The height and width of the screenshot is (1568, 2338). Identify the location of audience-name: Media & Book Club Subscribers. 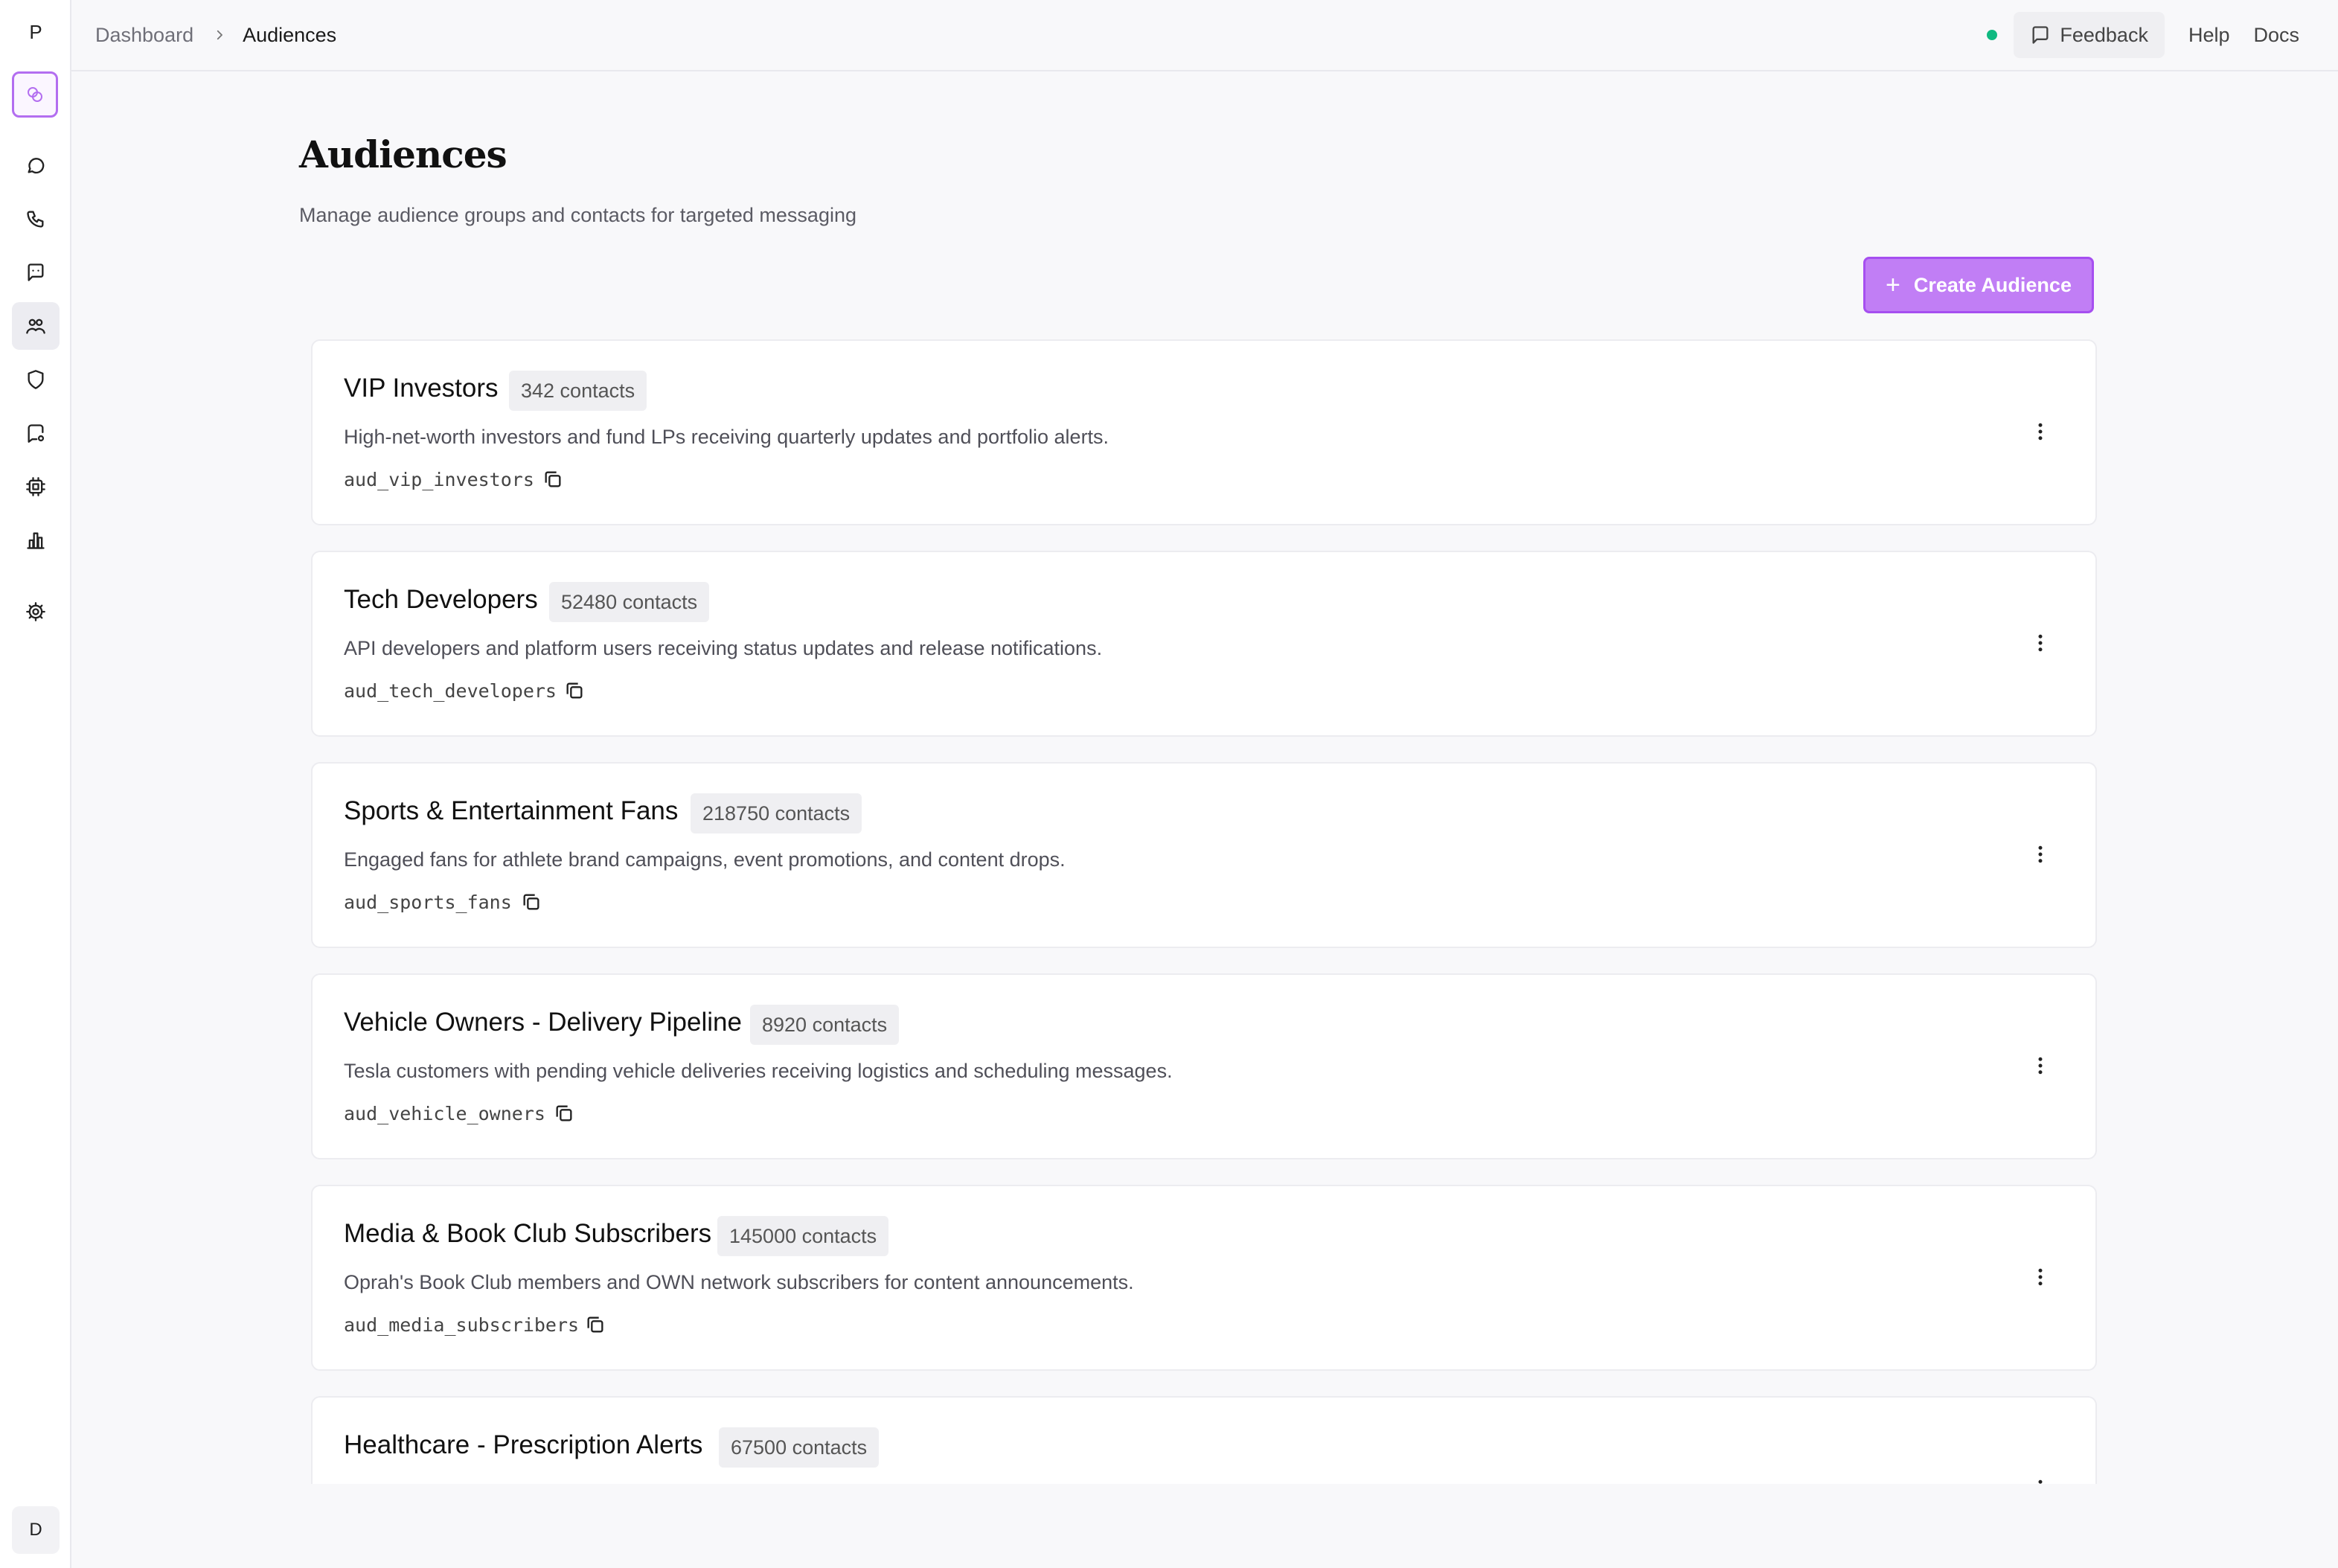
(528, 1233).